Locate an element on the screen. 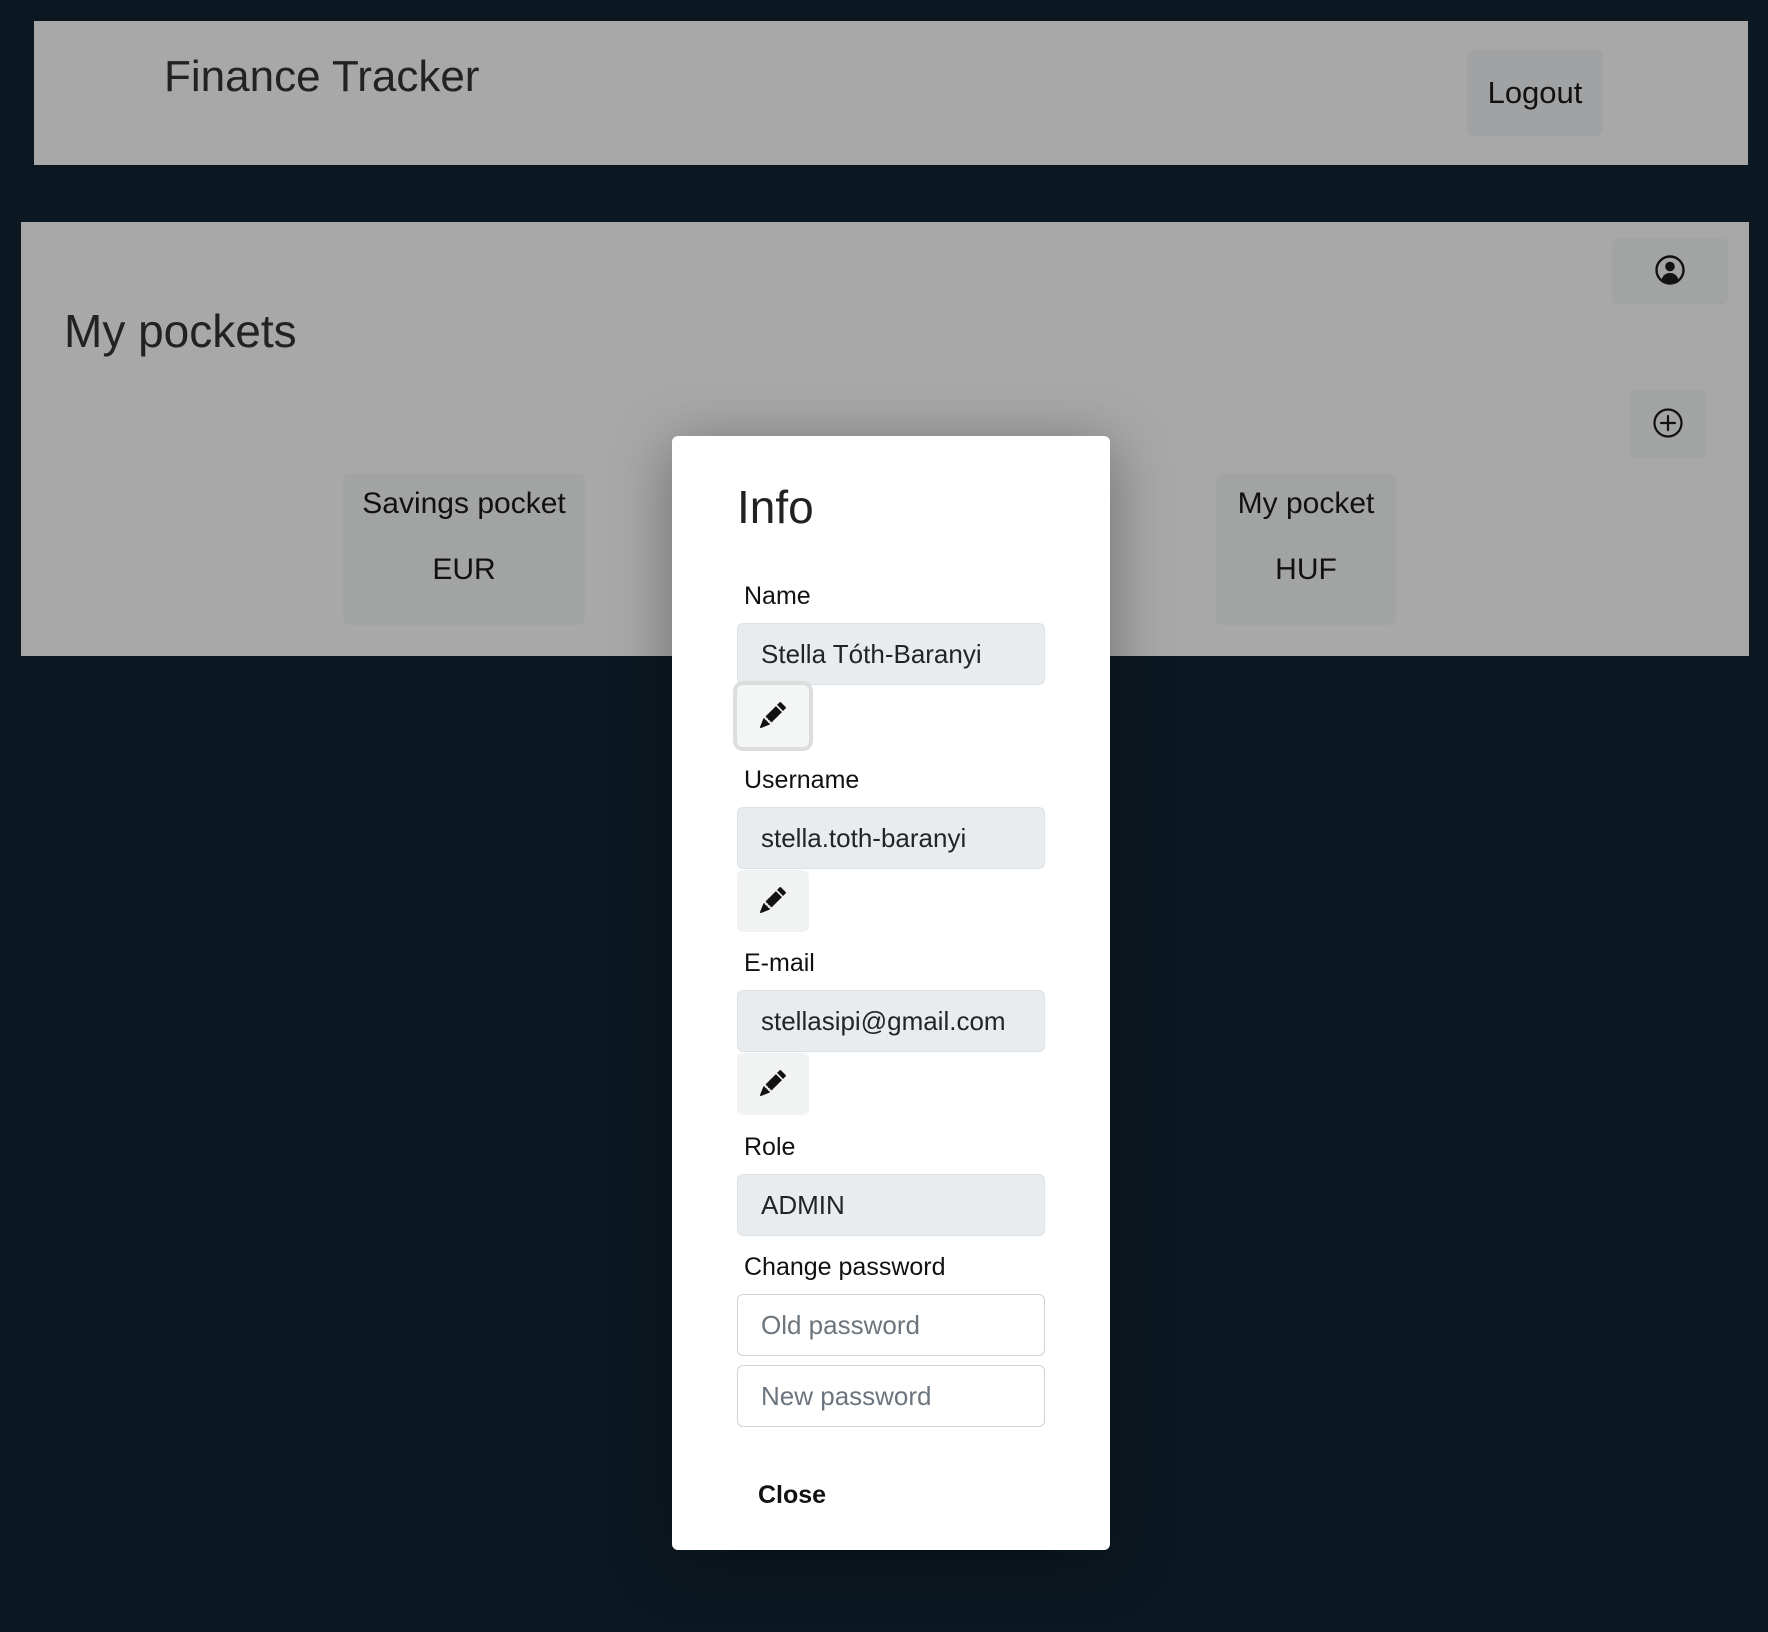  add-pocket-button is located at coordinates (1668, 424).